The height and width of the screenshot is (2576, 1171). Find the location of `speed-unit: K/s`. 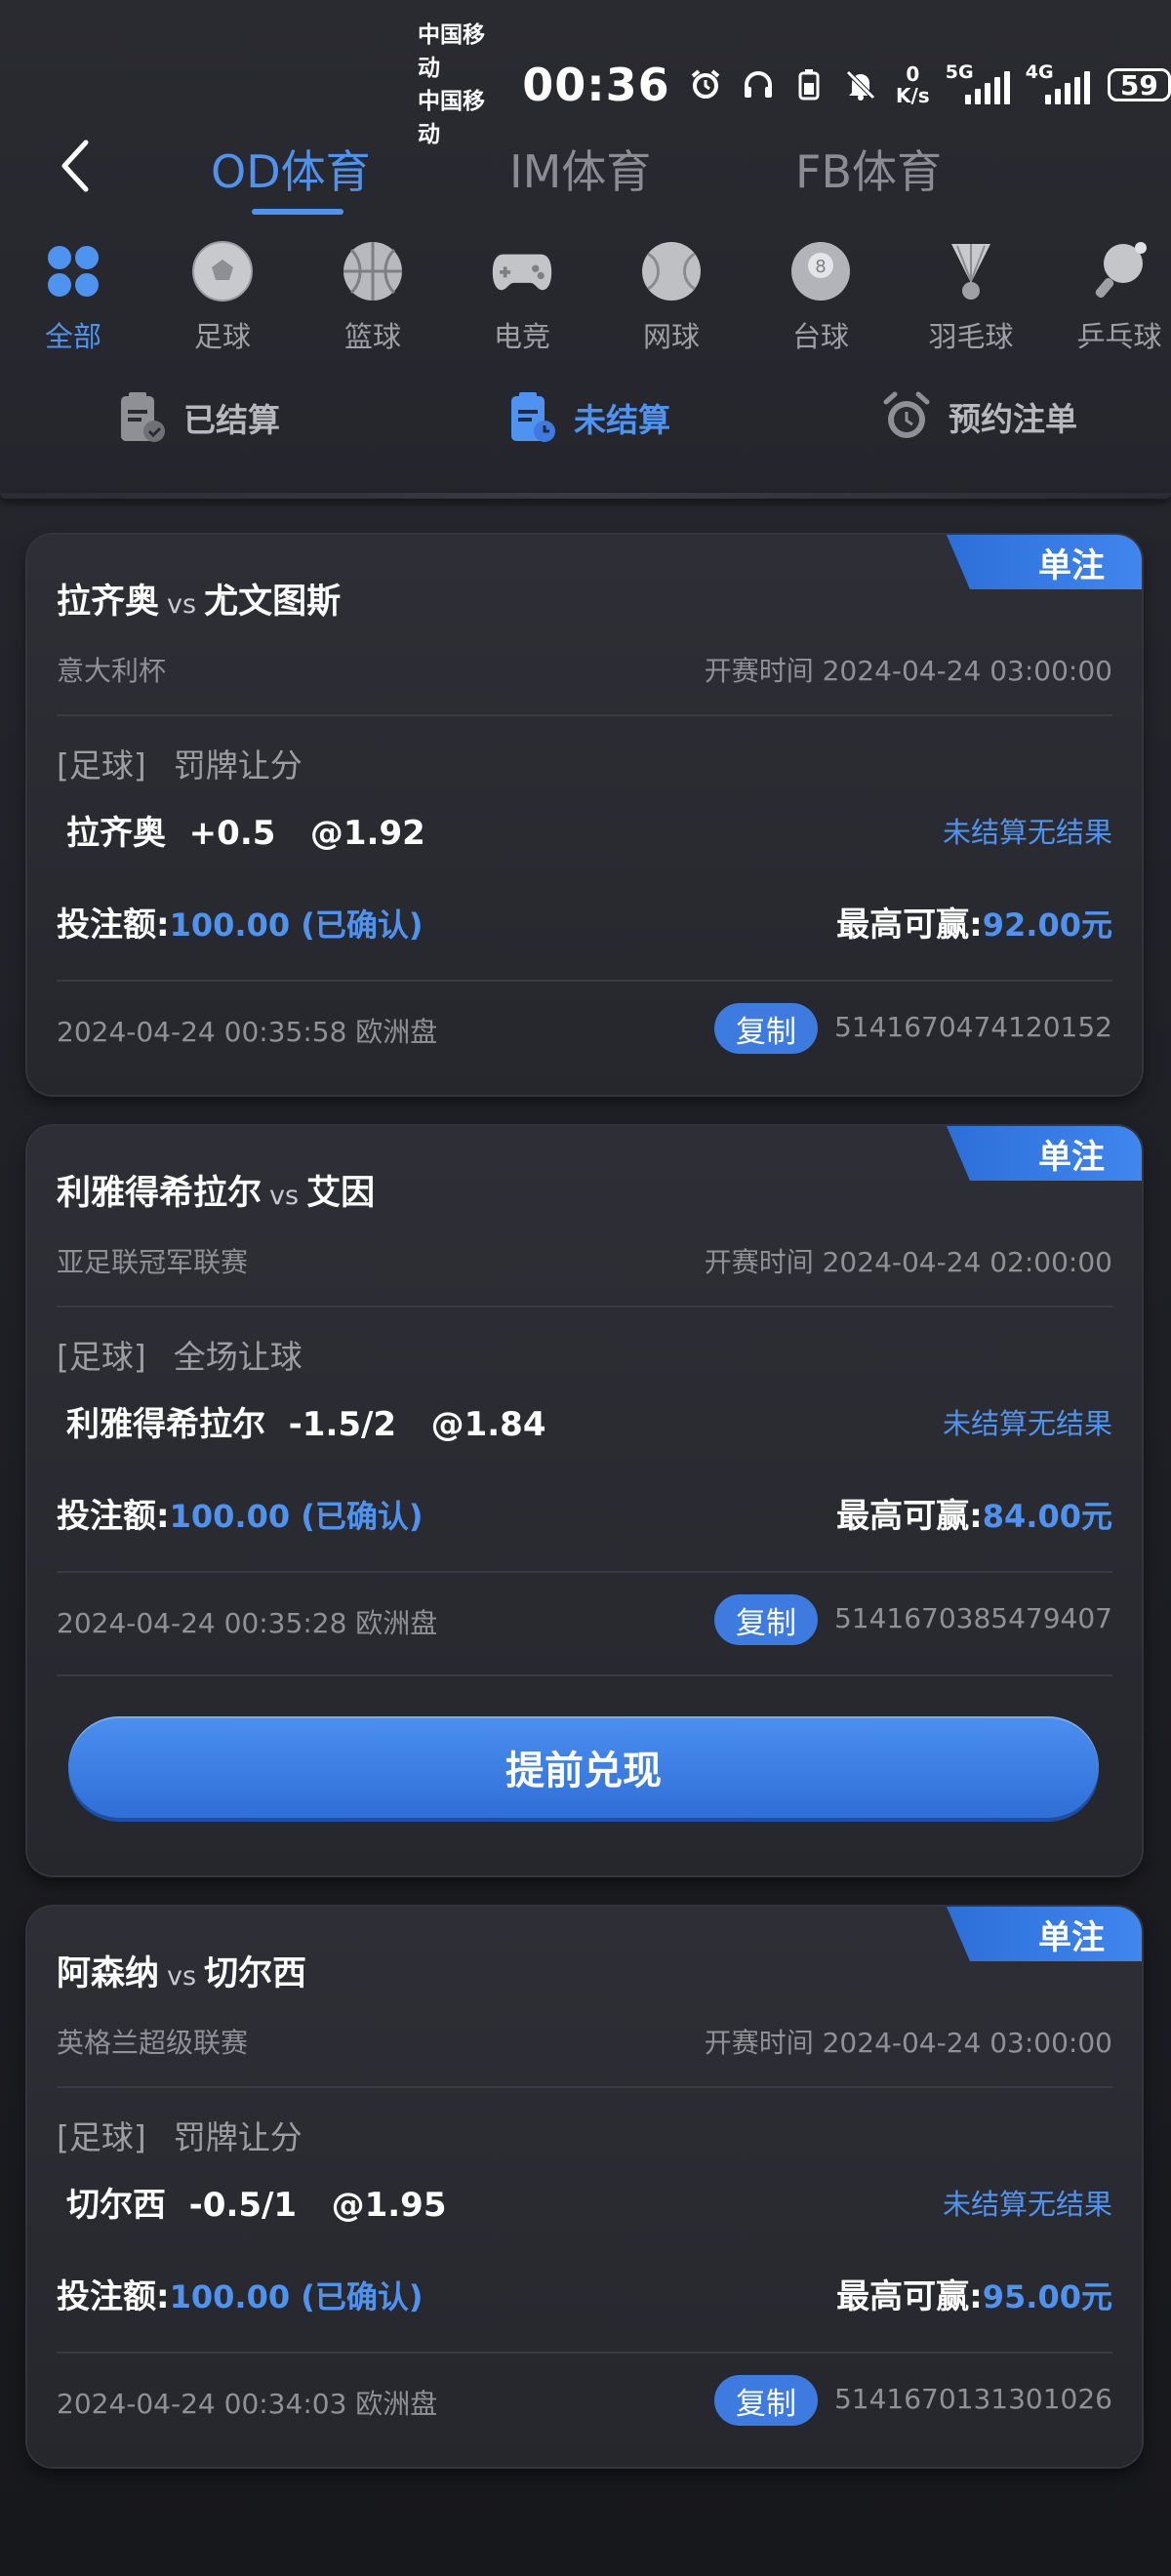

speed-unit: K/s is located at coordinates (913, 95).